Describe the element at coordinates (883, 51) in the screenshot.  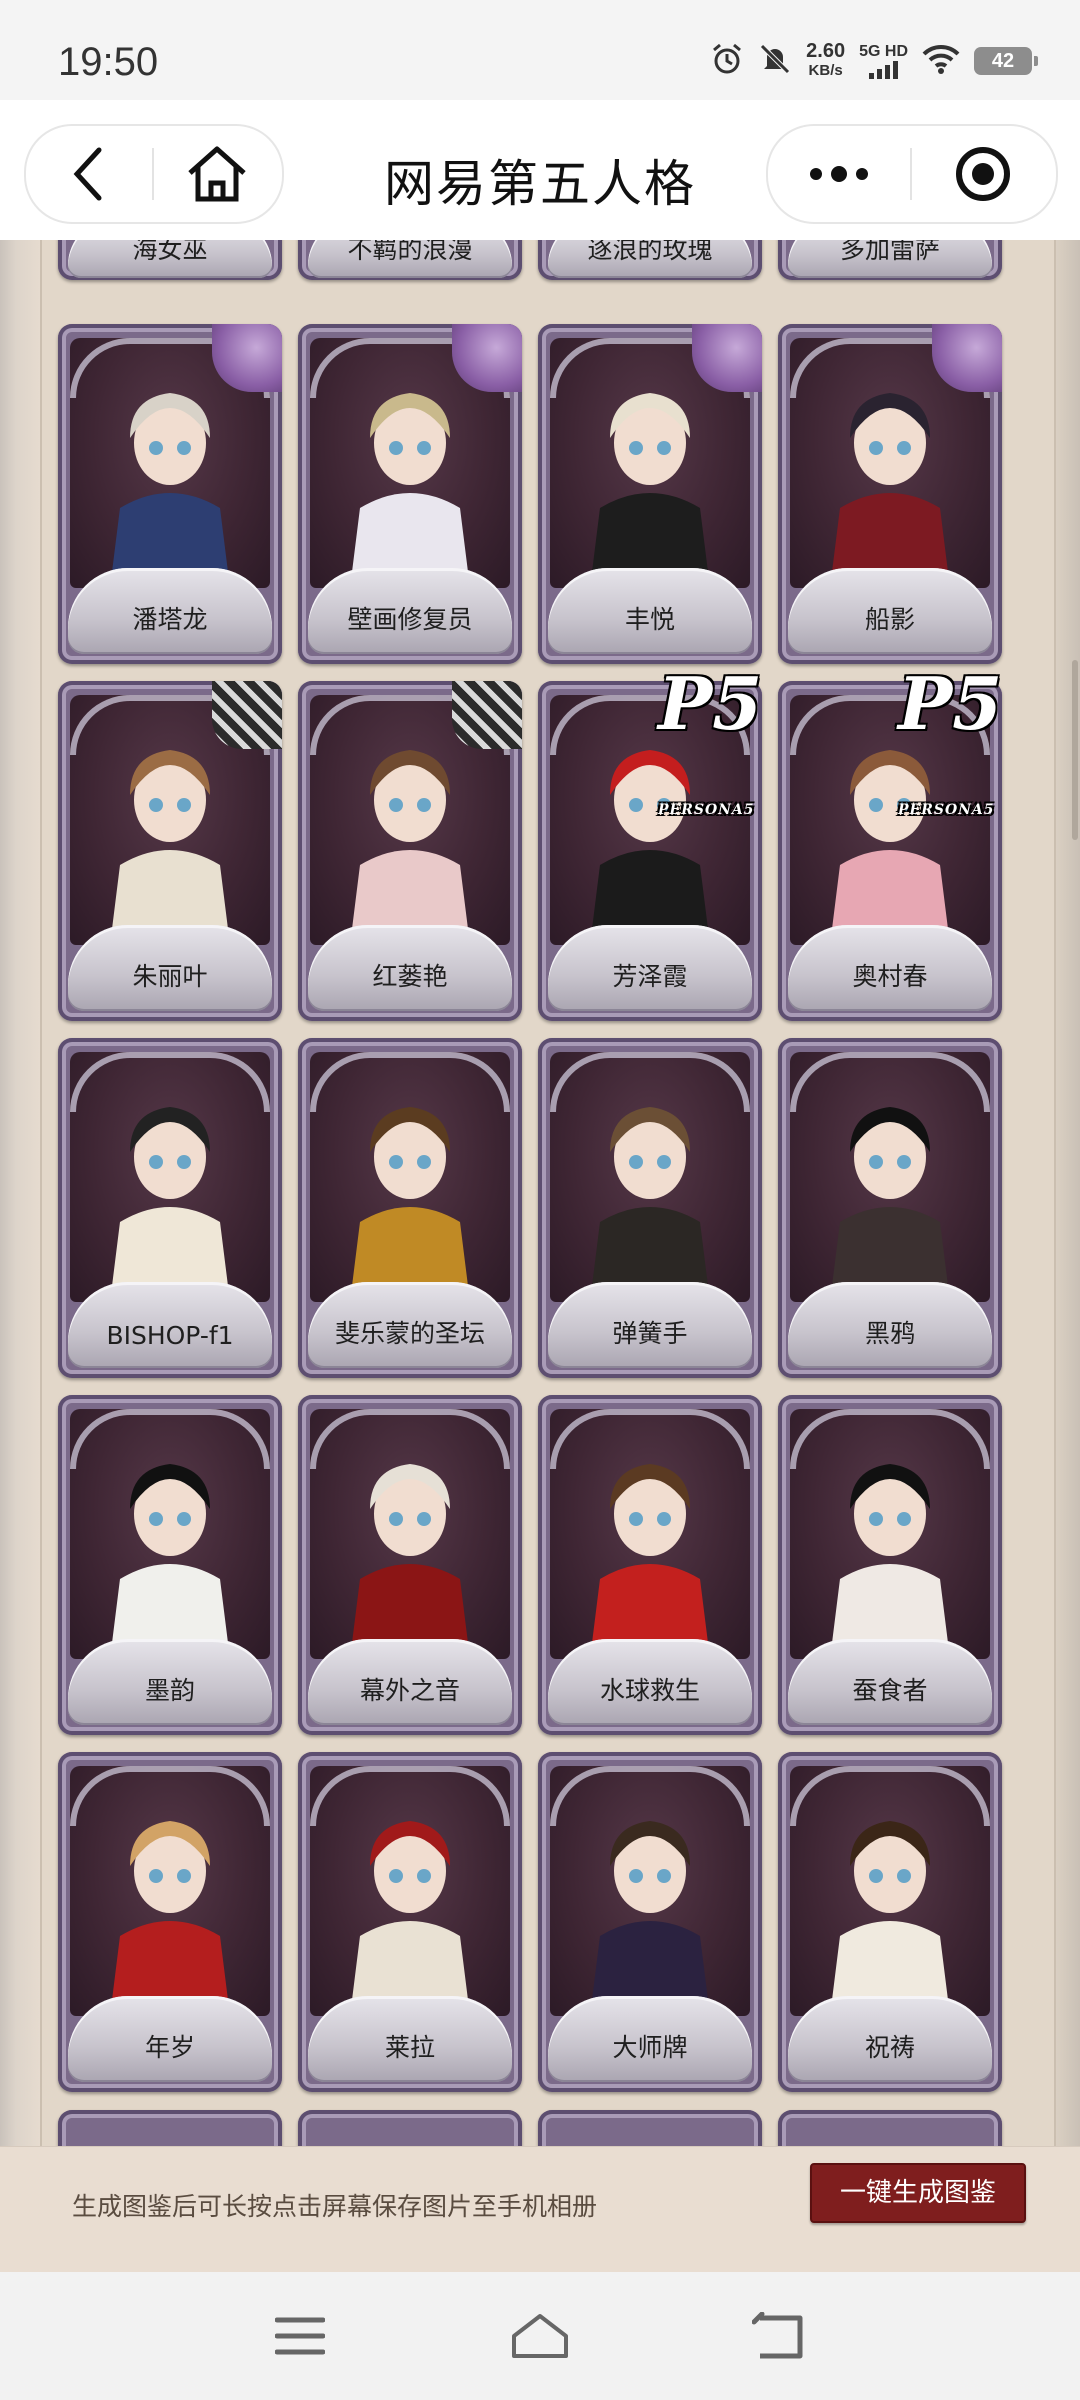
I see `network-type: 5G HD` at that location.